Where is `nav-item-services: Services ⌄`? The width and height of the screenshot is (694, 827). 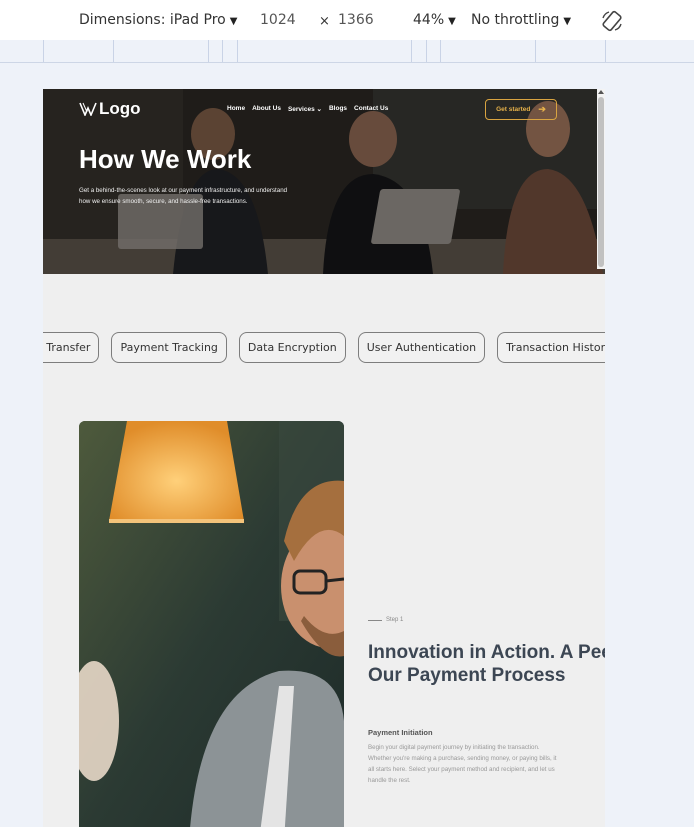
nav-item-services: Services ⌄ is located at coordinates (305, 109).